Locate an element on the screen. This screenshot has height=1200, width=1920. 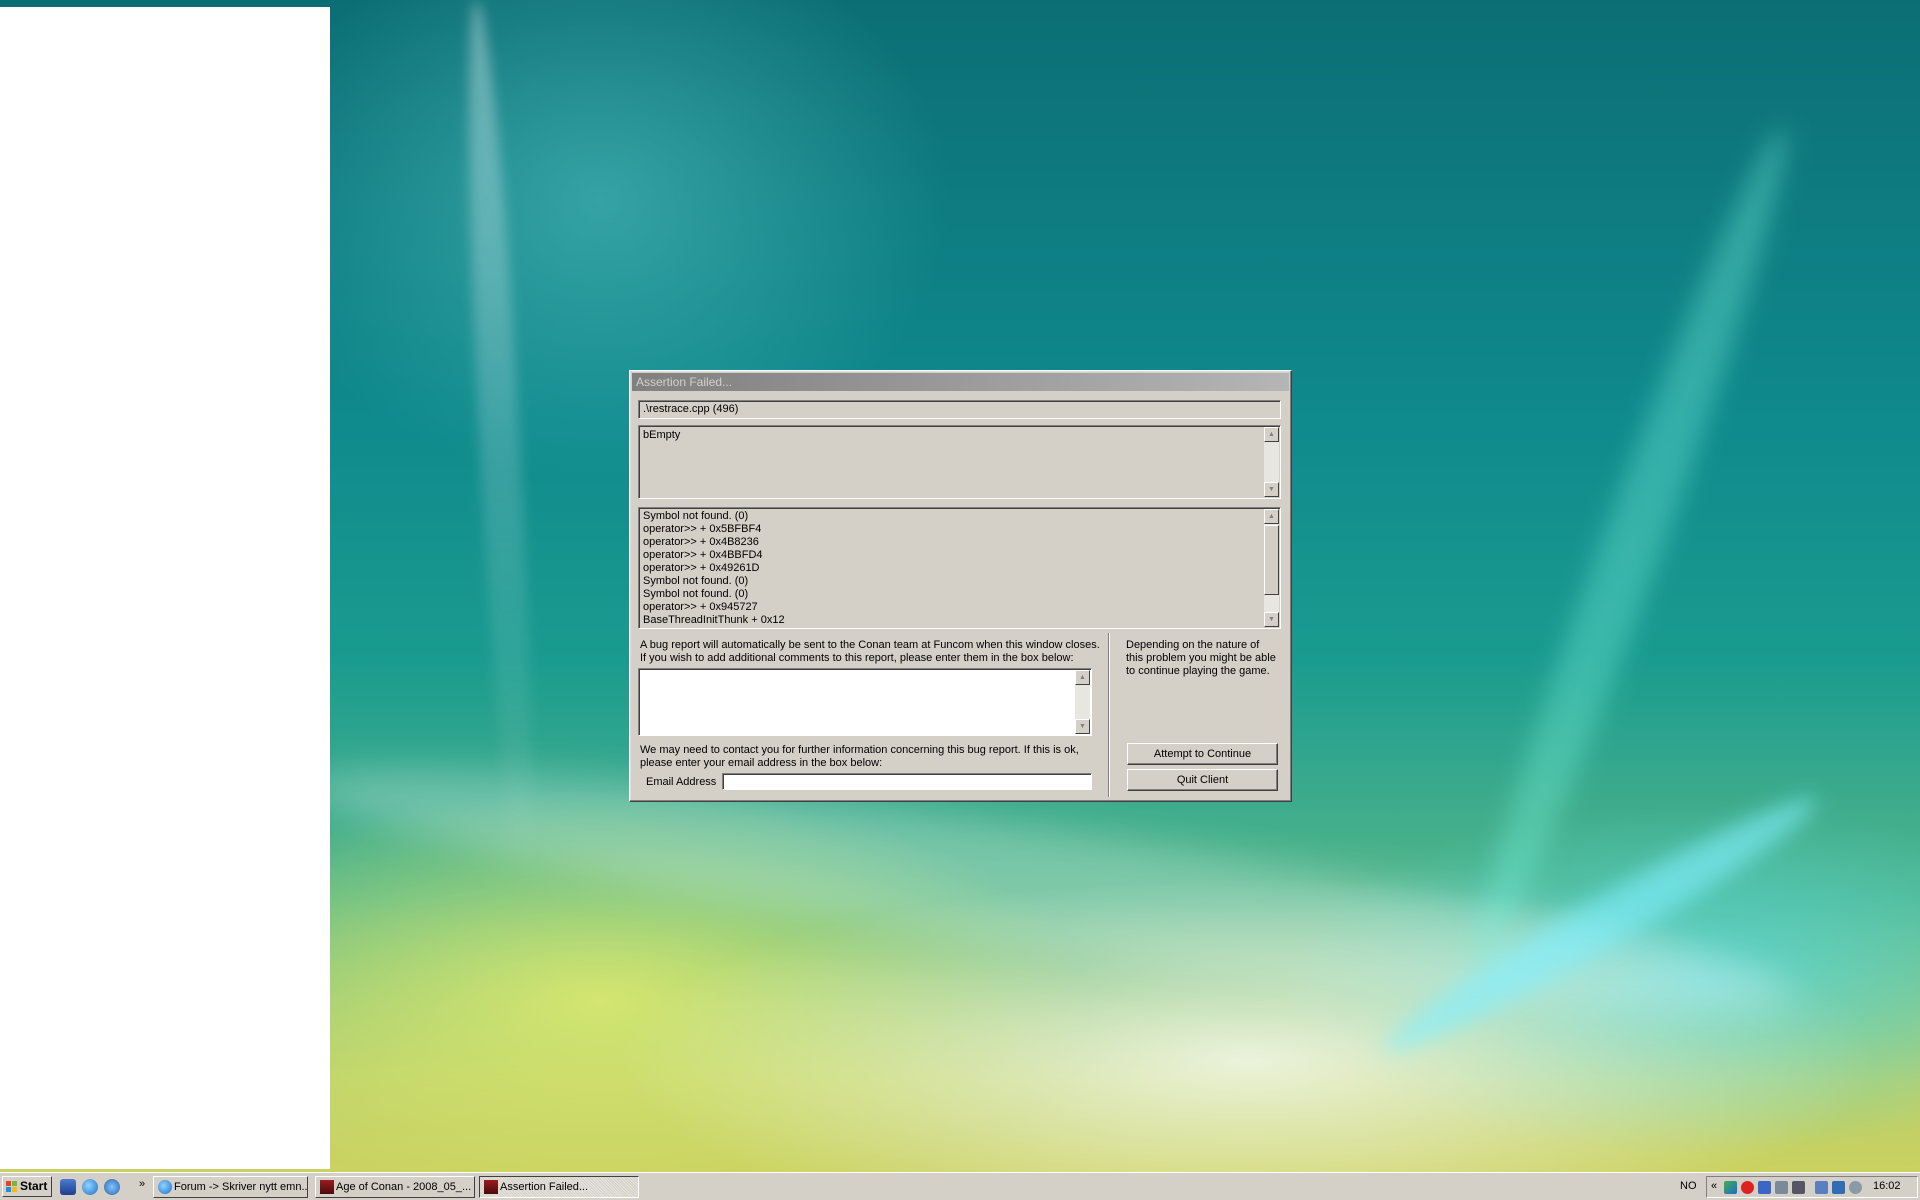
email-field is located at coordinates (907, 781).